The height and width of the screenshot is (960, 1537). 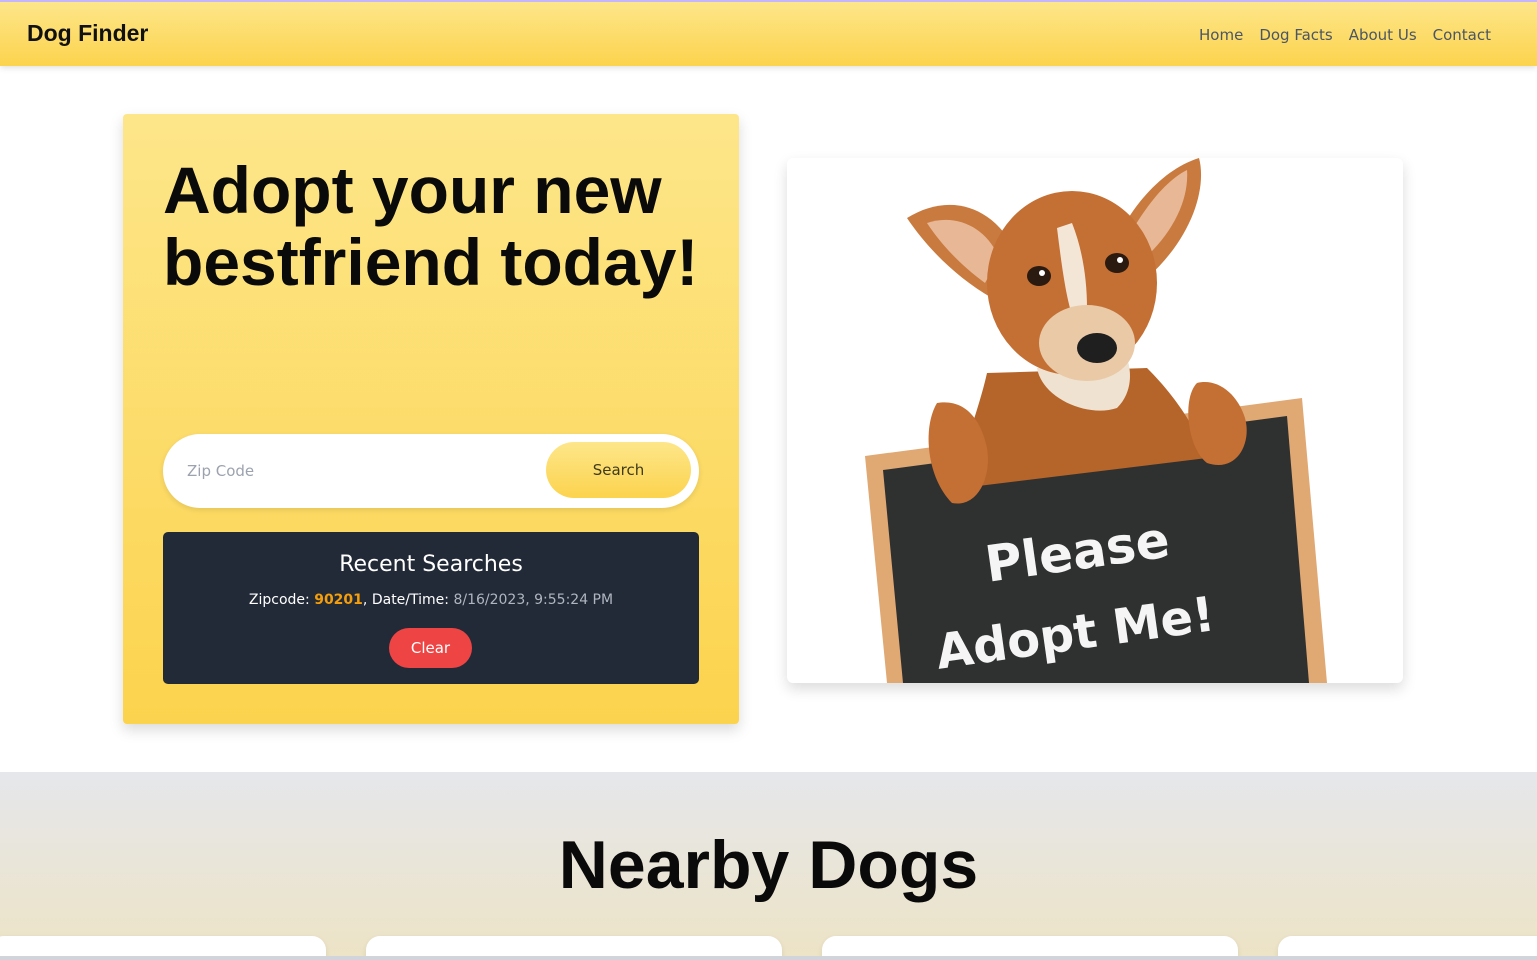 I want to click on nearby-dogs-title: Nearby Dogs, so click(x=768, y=865).